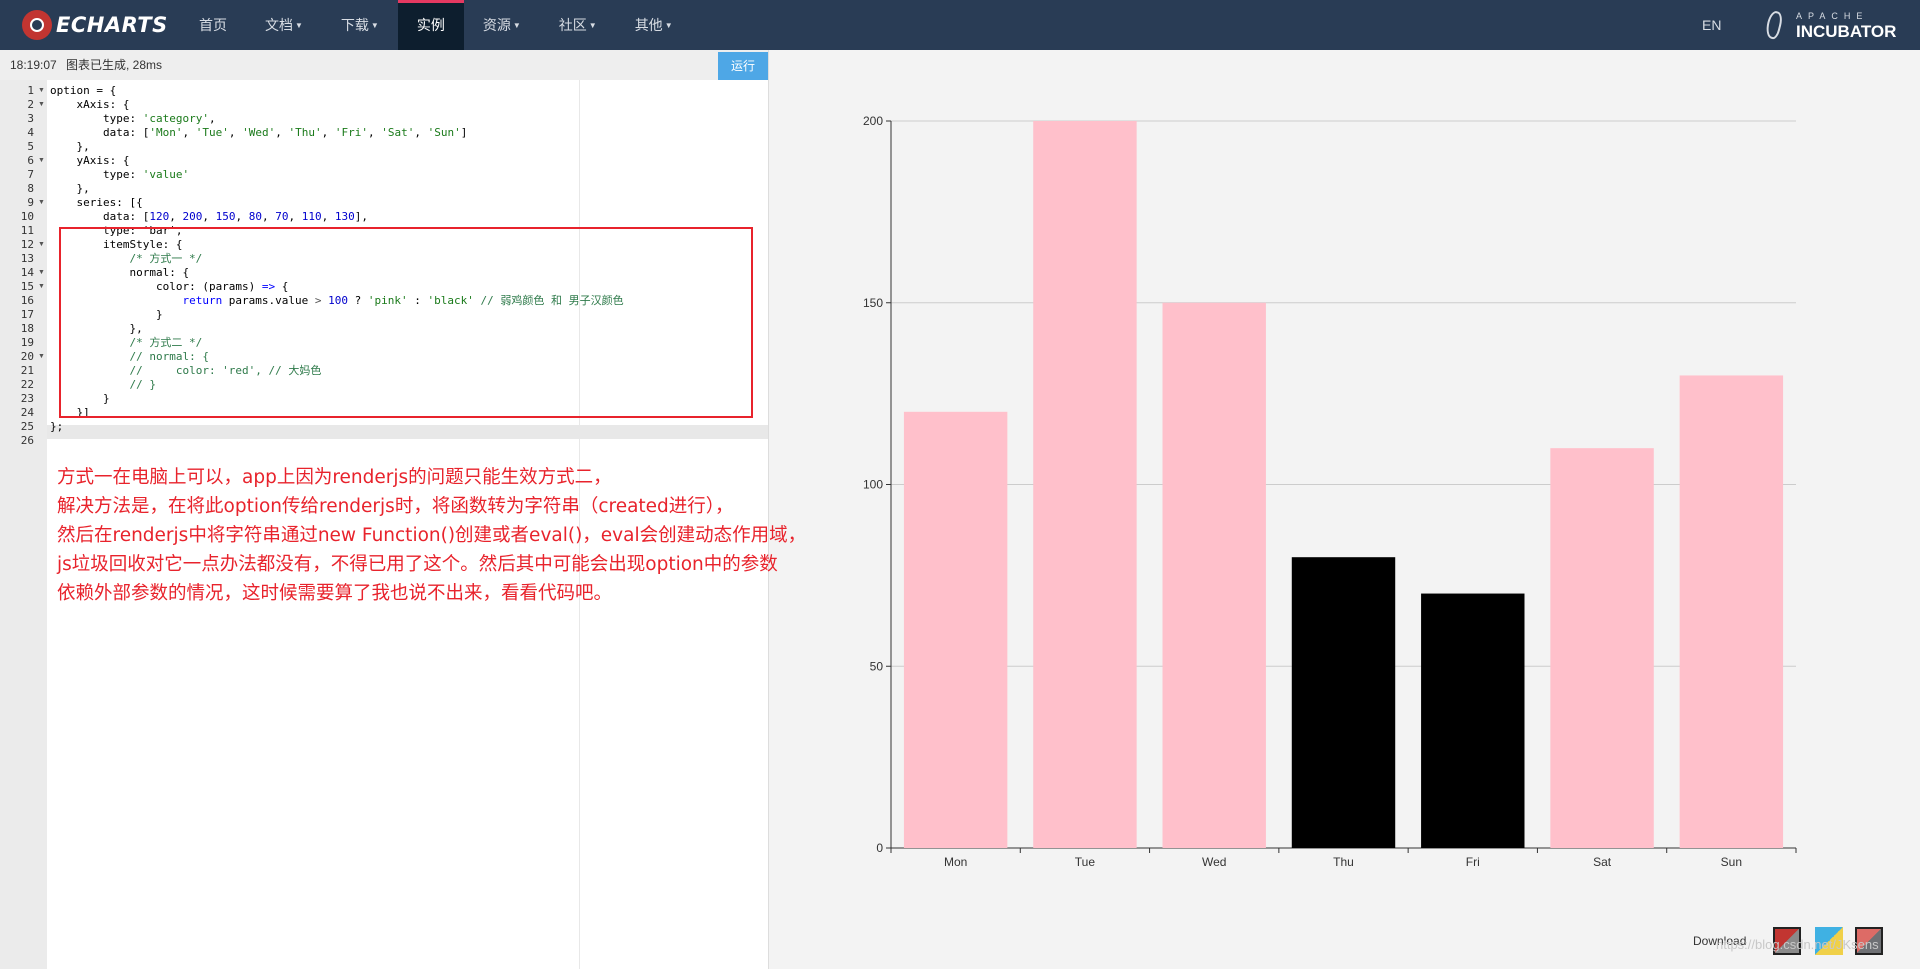 The image size is (1920, 969). Describe the element at coordinates (209, 216) in the screenshot. I see `code-line: data: [120, 200, 150, 80, 70, 110, 130],` at that location.